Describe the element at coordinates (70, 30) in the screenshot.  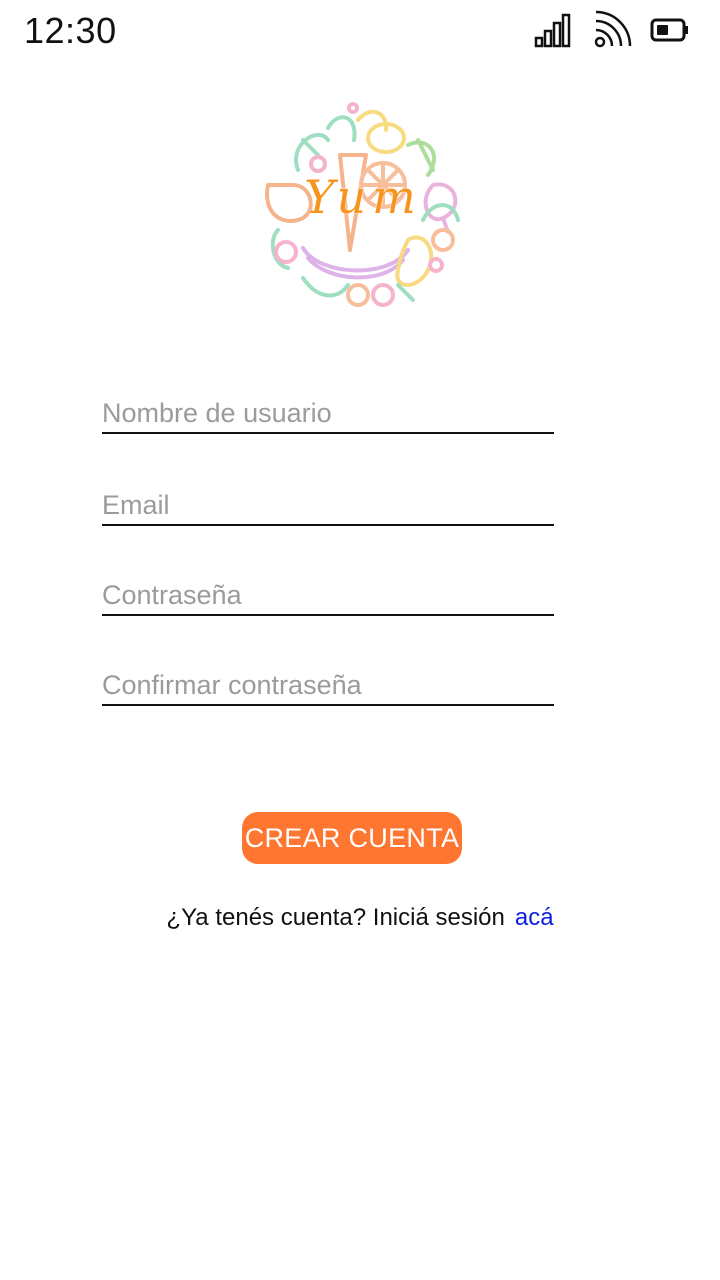
I see `status-time: 12:30` at that location.